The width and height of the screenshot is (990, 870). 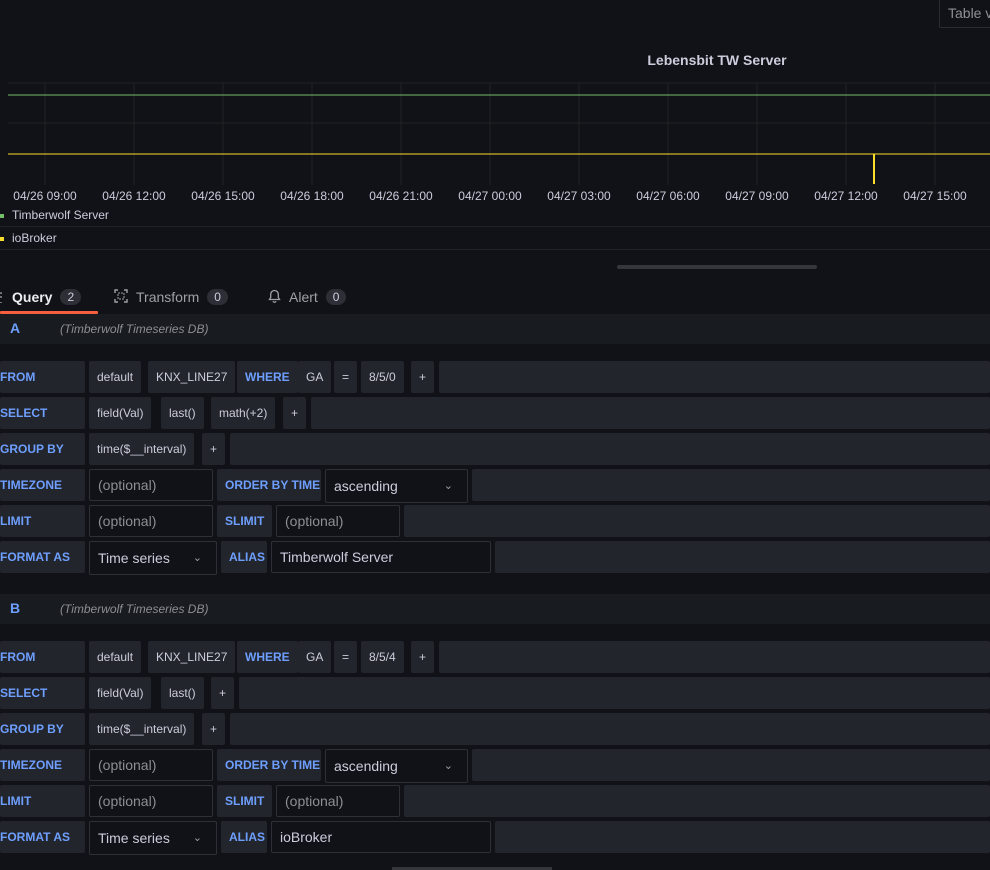 What do you see at coordinates (495, 238) in the screenshot?
I see `legend-item-iobroker: ioBroker` at bounding box center [495, 238].